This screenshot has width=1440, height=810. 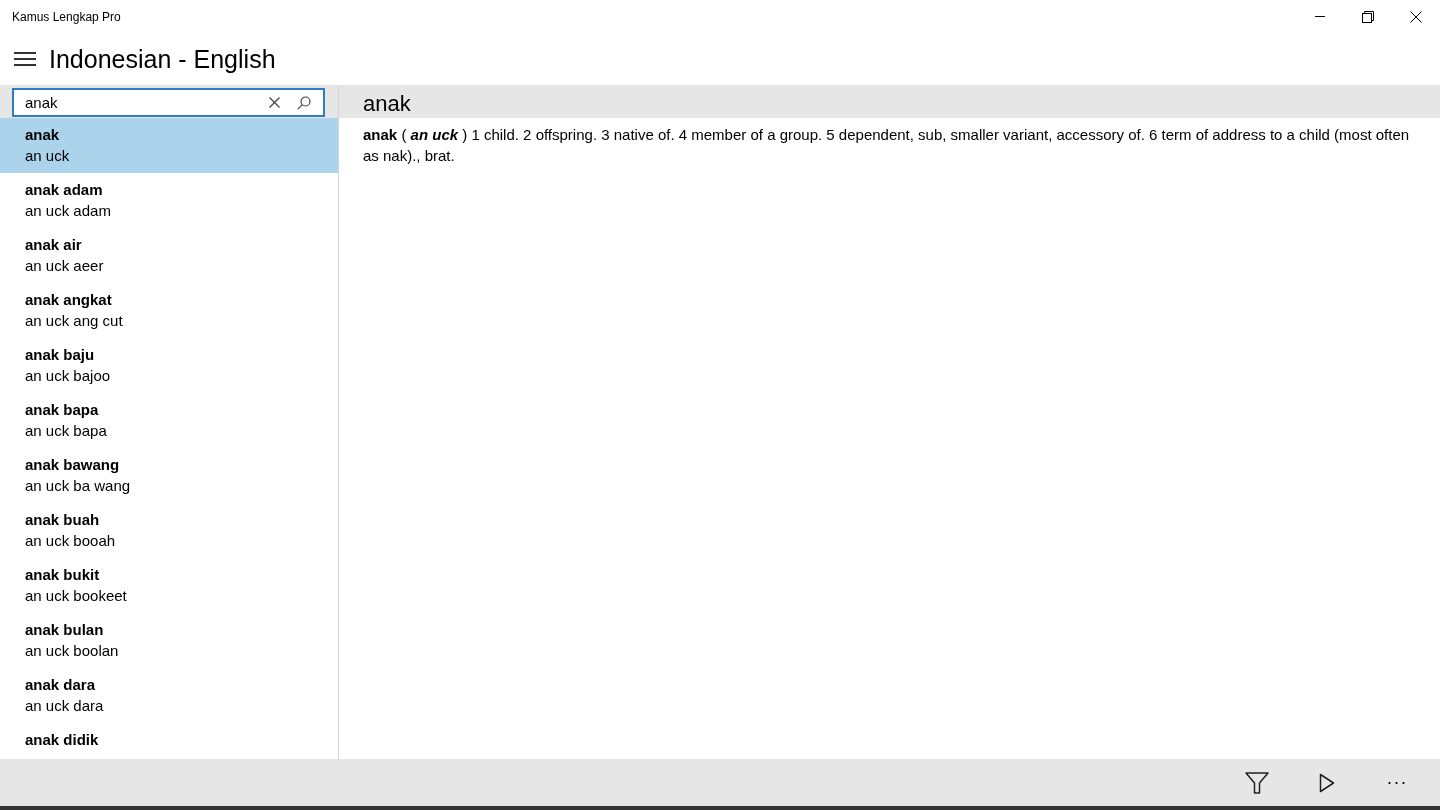 What do you see at coordinates (25, 59) in the screenshot?
I see `menu-icon` at bounding box center [25, 59].